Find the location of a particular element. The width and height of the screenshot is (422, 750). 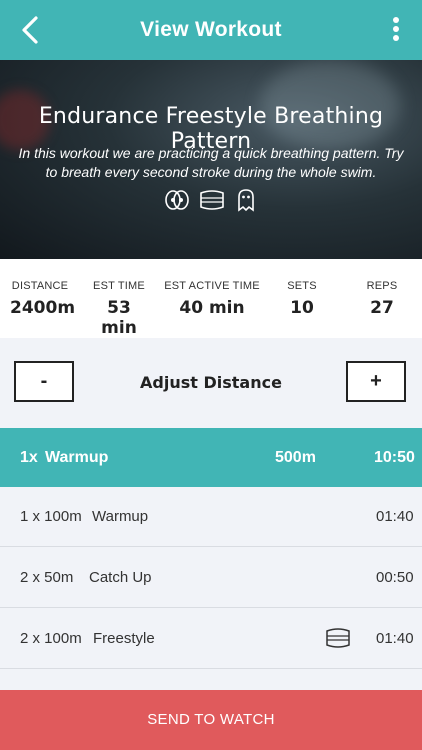

equipment-icons is located at coordinates (211, 200).